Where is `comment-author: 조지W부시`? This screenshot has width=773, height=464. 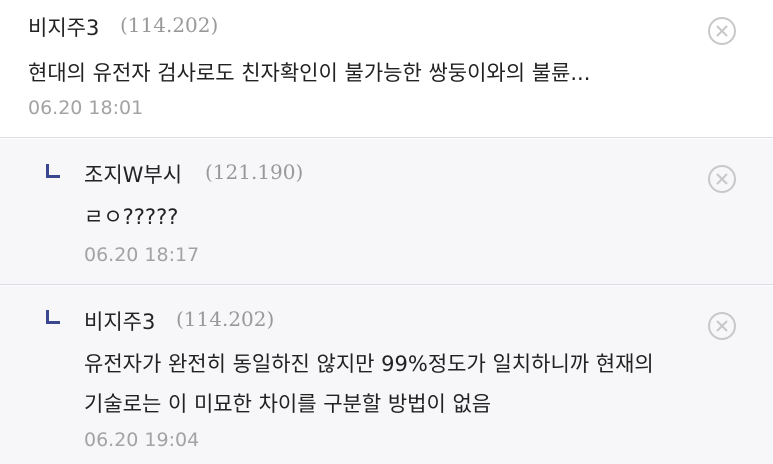
comment-author: 조지W부시 is located at coordinates (133, 174).